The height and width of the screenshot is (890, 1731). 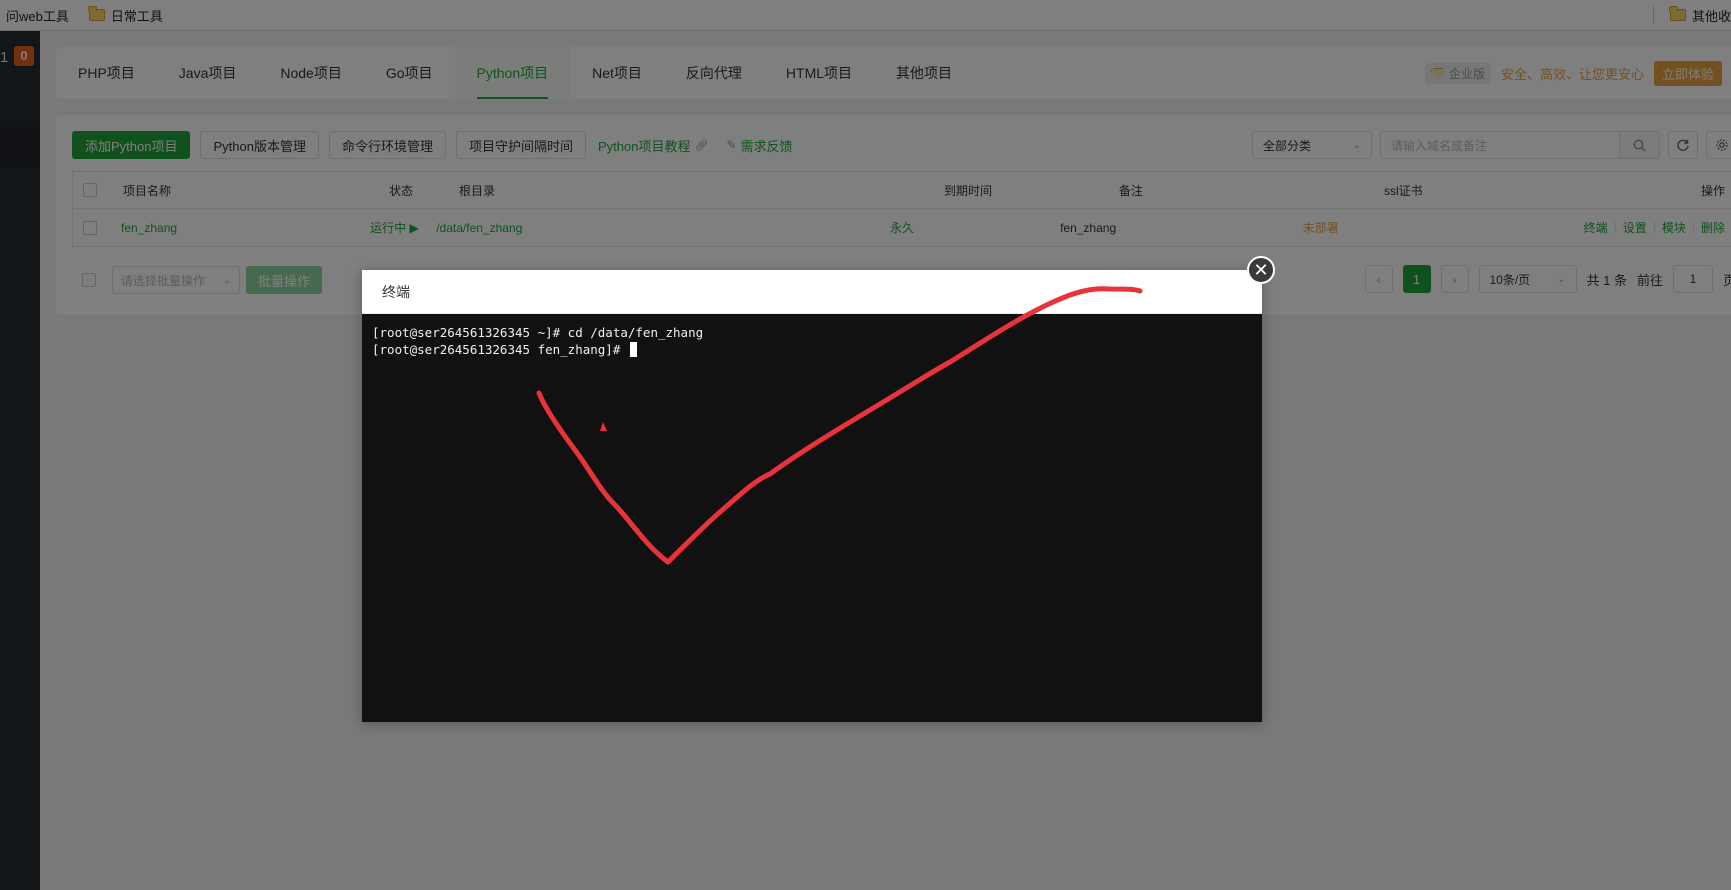 I want to click on terminal-prompt: [root@ser264561326345 fen_zhang]#, so click(x=500, y=349).